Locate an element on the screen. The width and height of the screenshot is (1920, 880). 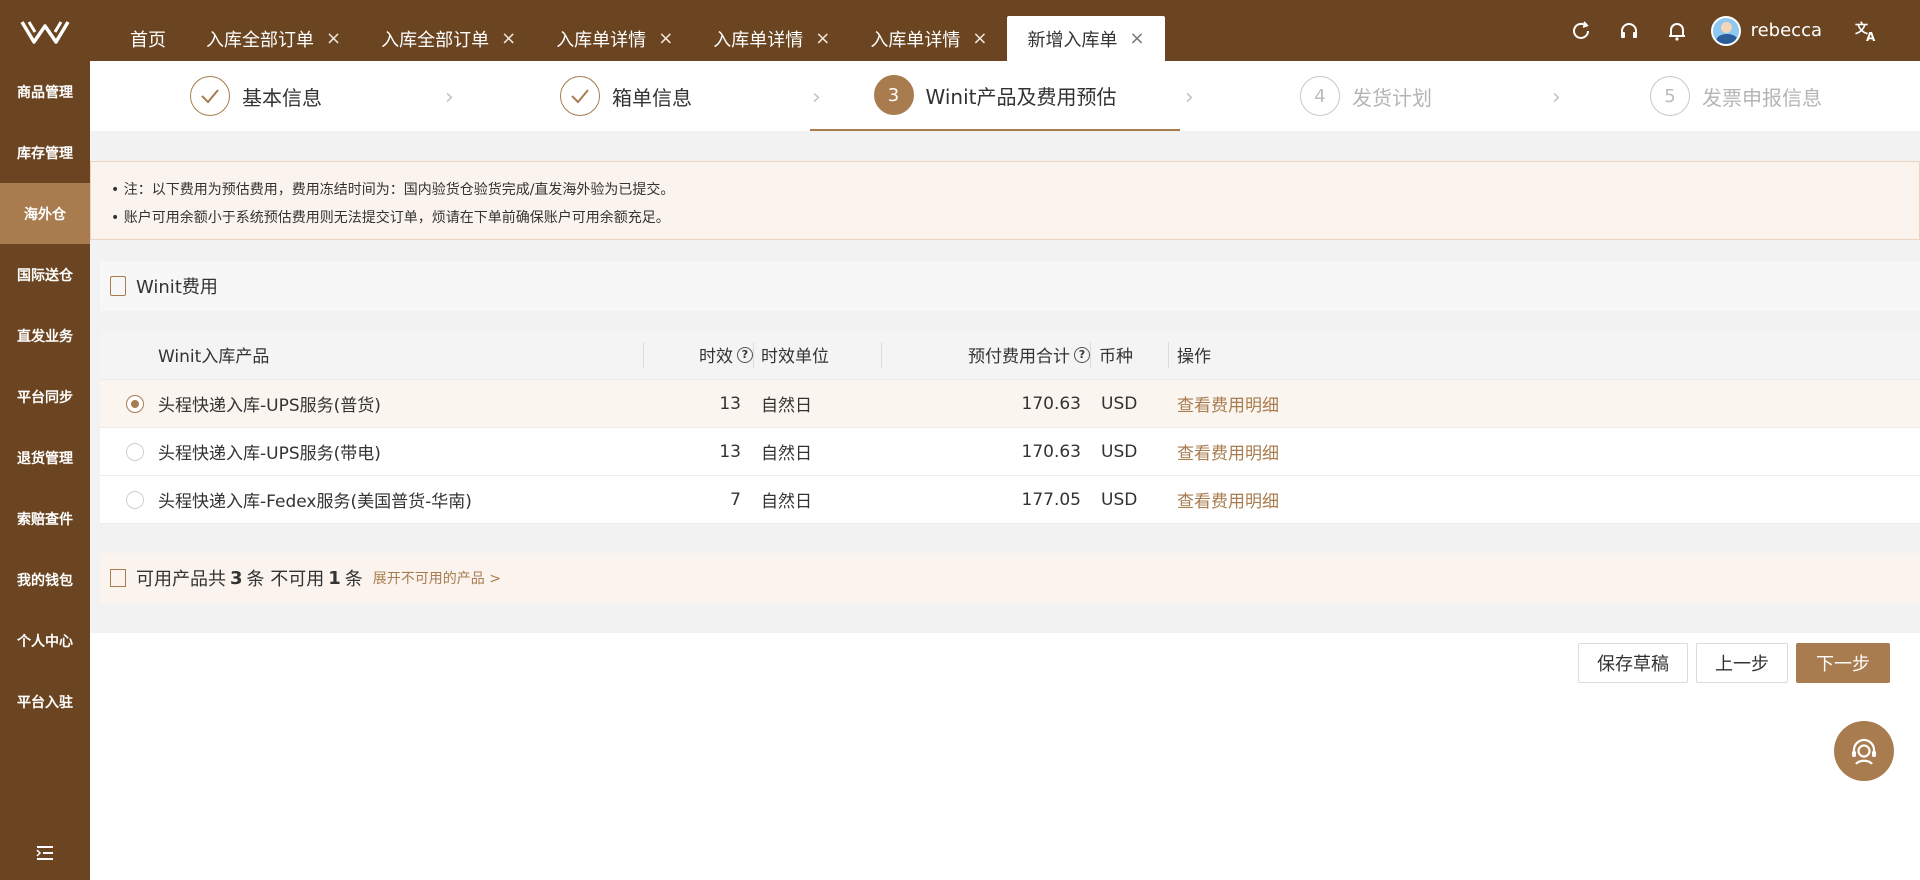
step-1: 基本信息 is located at coordinates (256, 96).